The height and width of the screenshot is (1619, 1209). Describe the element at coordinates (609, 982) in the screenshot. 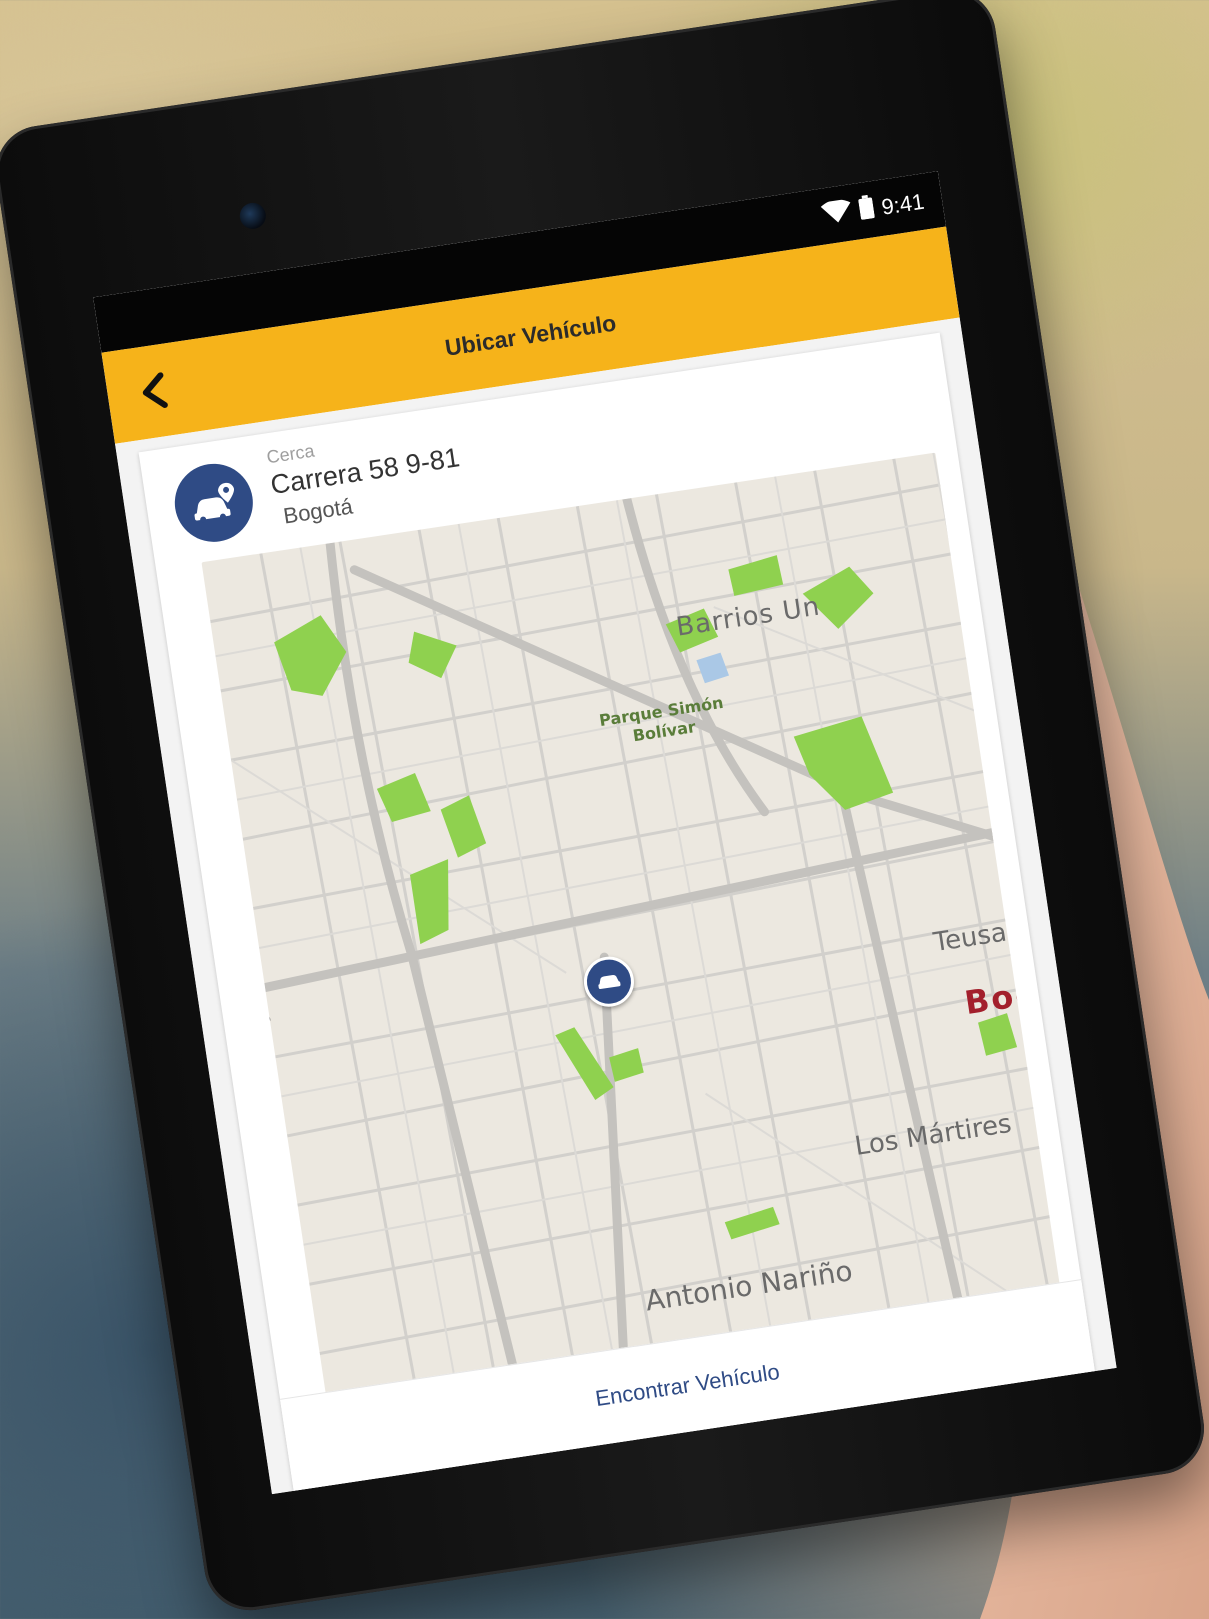

I see `car-icon` at that location.